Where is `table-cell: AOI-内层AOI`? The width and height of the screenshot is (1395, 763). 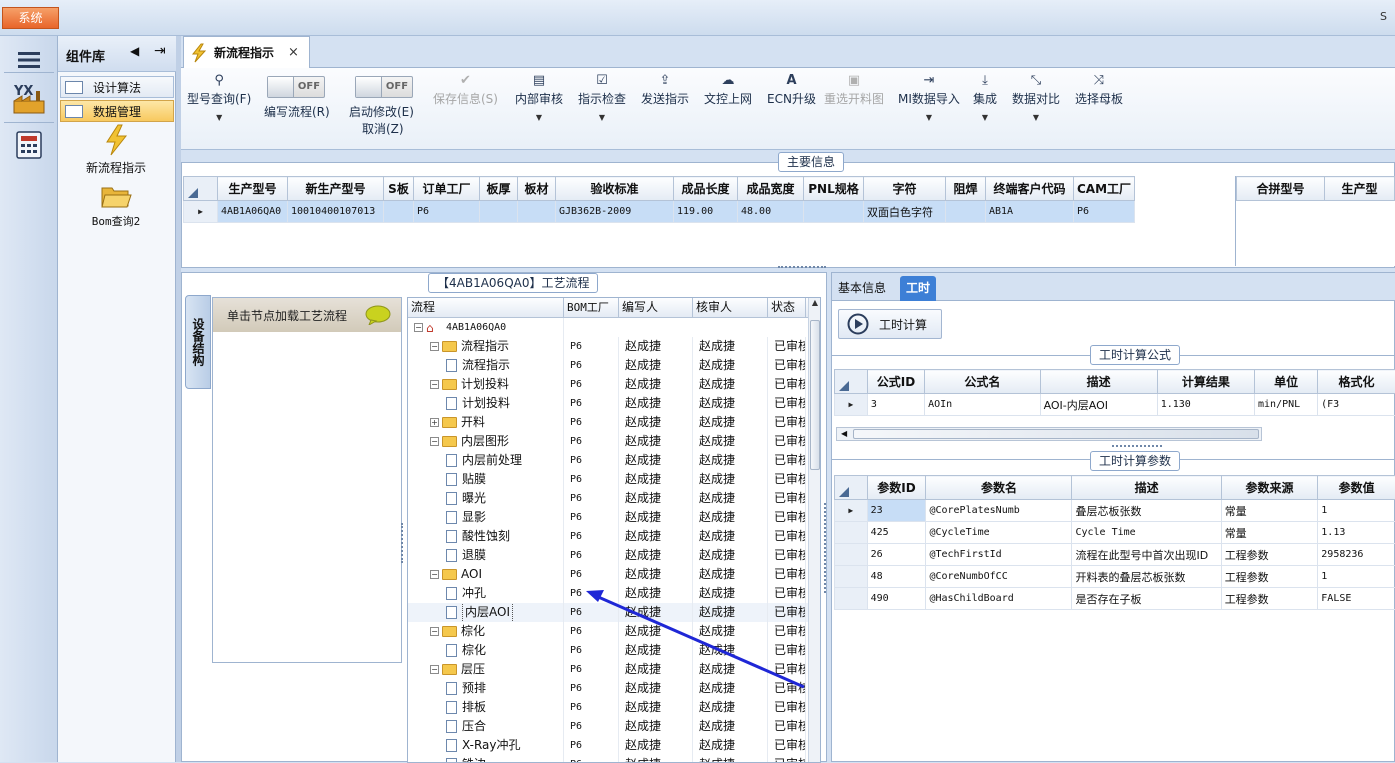
table-cell: AOI-内层AOI is located at coordinates (1098, 405).